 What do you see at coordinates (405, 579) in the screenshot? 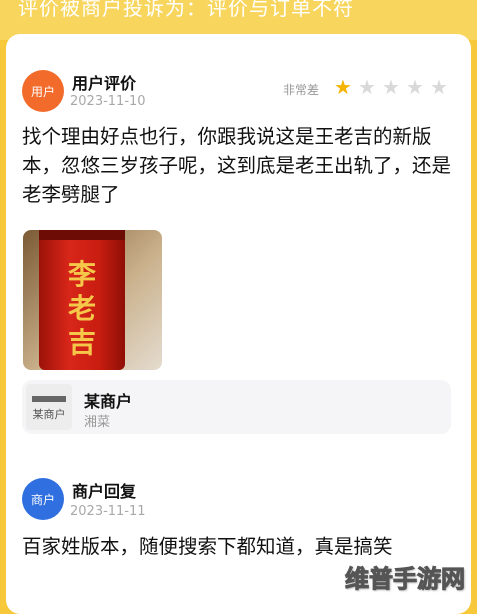
I see `watermark: 维普手游网` at bounding box center [405, 579].